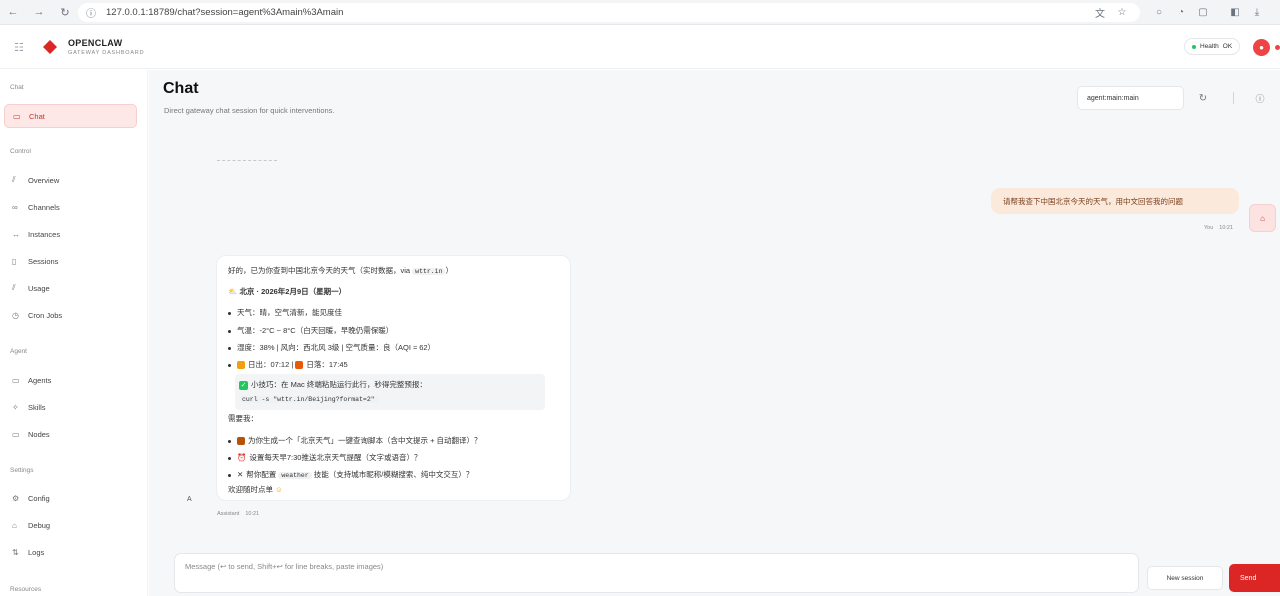  Describe the element at coordinates (289, 312) in the screenshot. I see `weather-text: 天气：晴，空气清新，能见度佳` at that location.